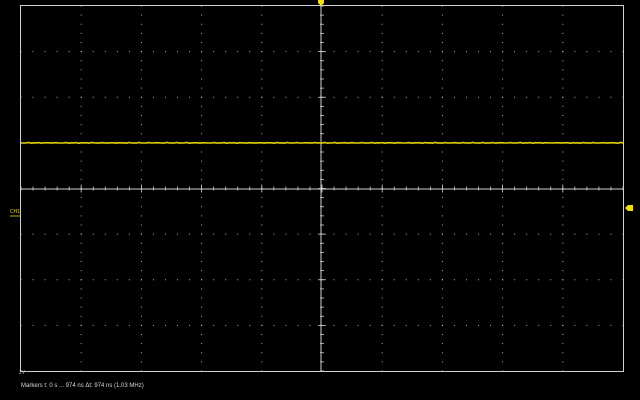 Image resolution: width=640 pixels, height=400 pixels. I want to click on trigger-level-marker-icon, so click(629, 208).